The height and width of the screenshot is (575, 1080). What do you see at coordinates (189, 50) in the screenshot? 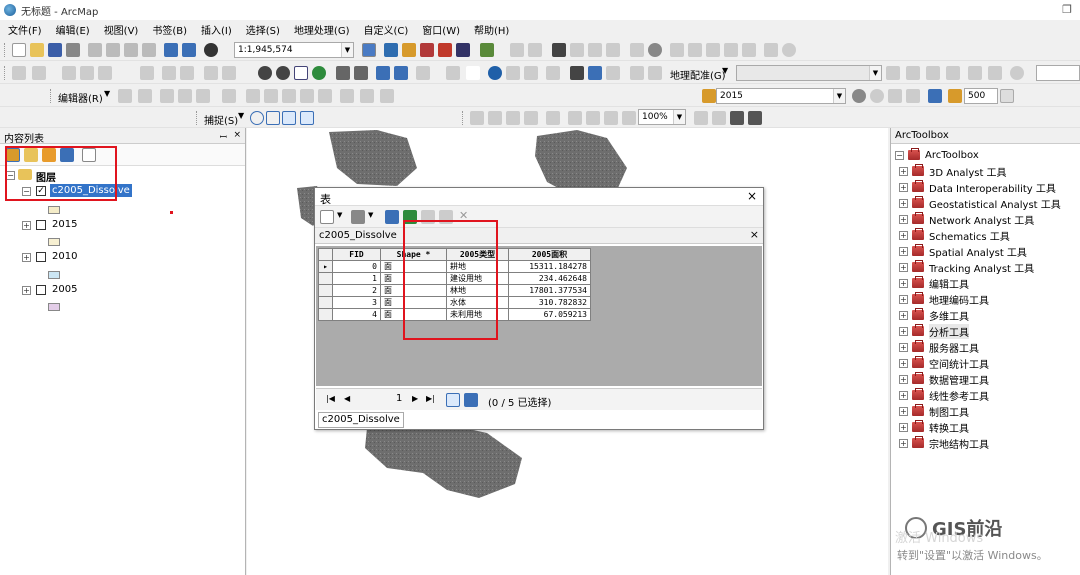
I see `redo-icon` at bounding box center [189, 50].